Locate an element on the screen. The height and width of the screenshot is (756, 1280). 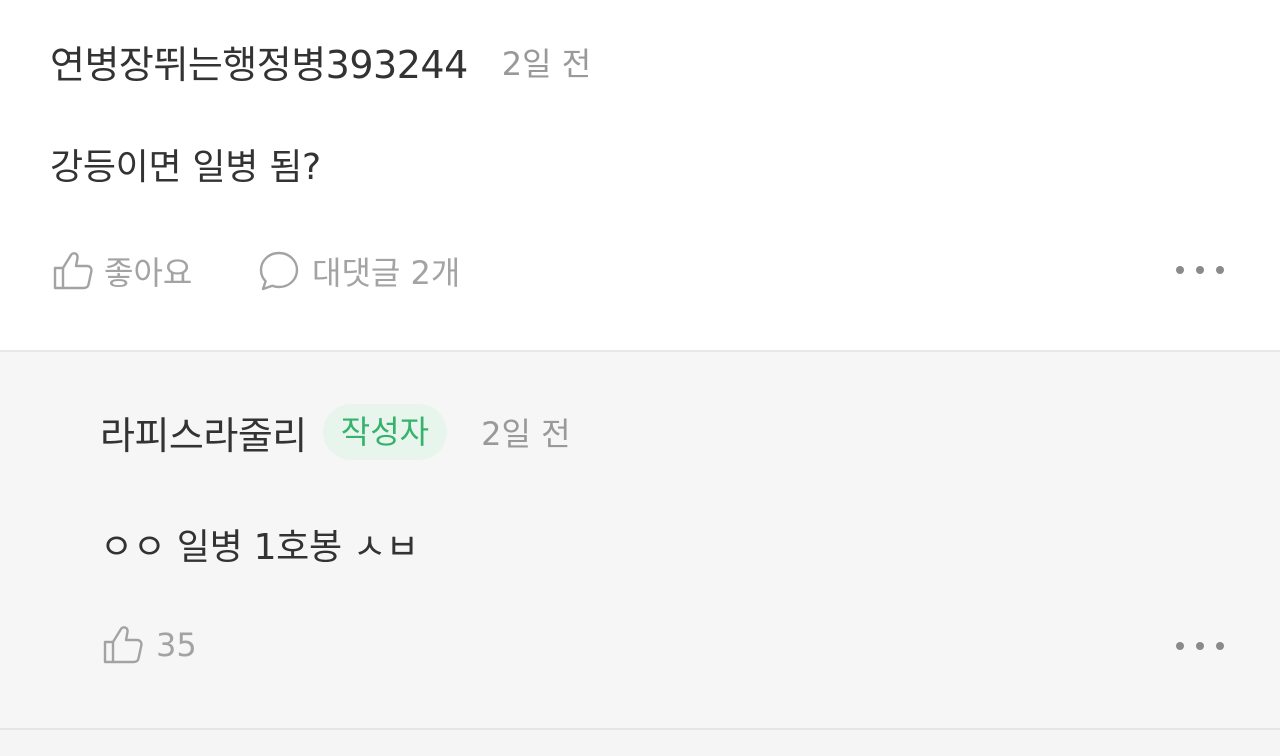
reply-time: 2일 전 is located at coordinates (526, 434).